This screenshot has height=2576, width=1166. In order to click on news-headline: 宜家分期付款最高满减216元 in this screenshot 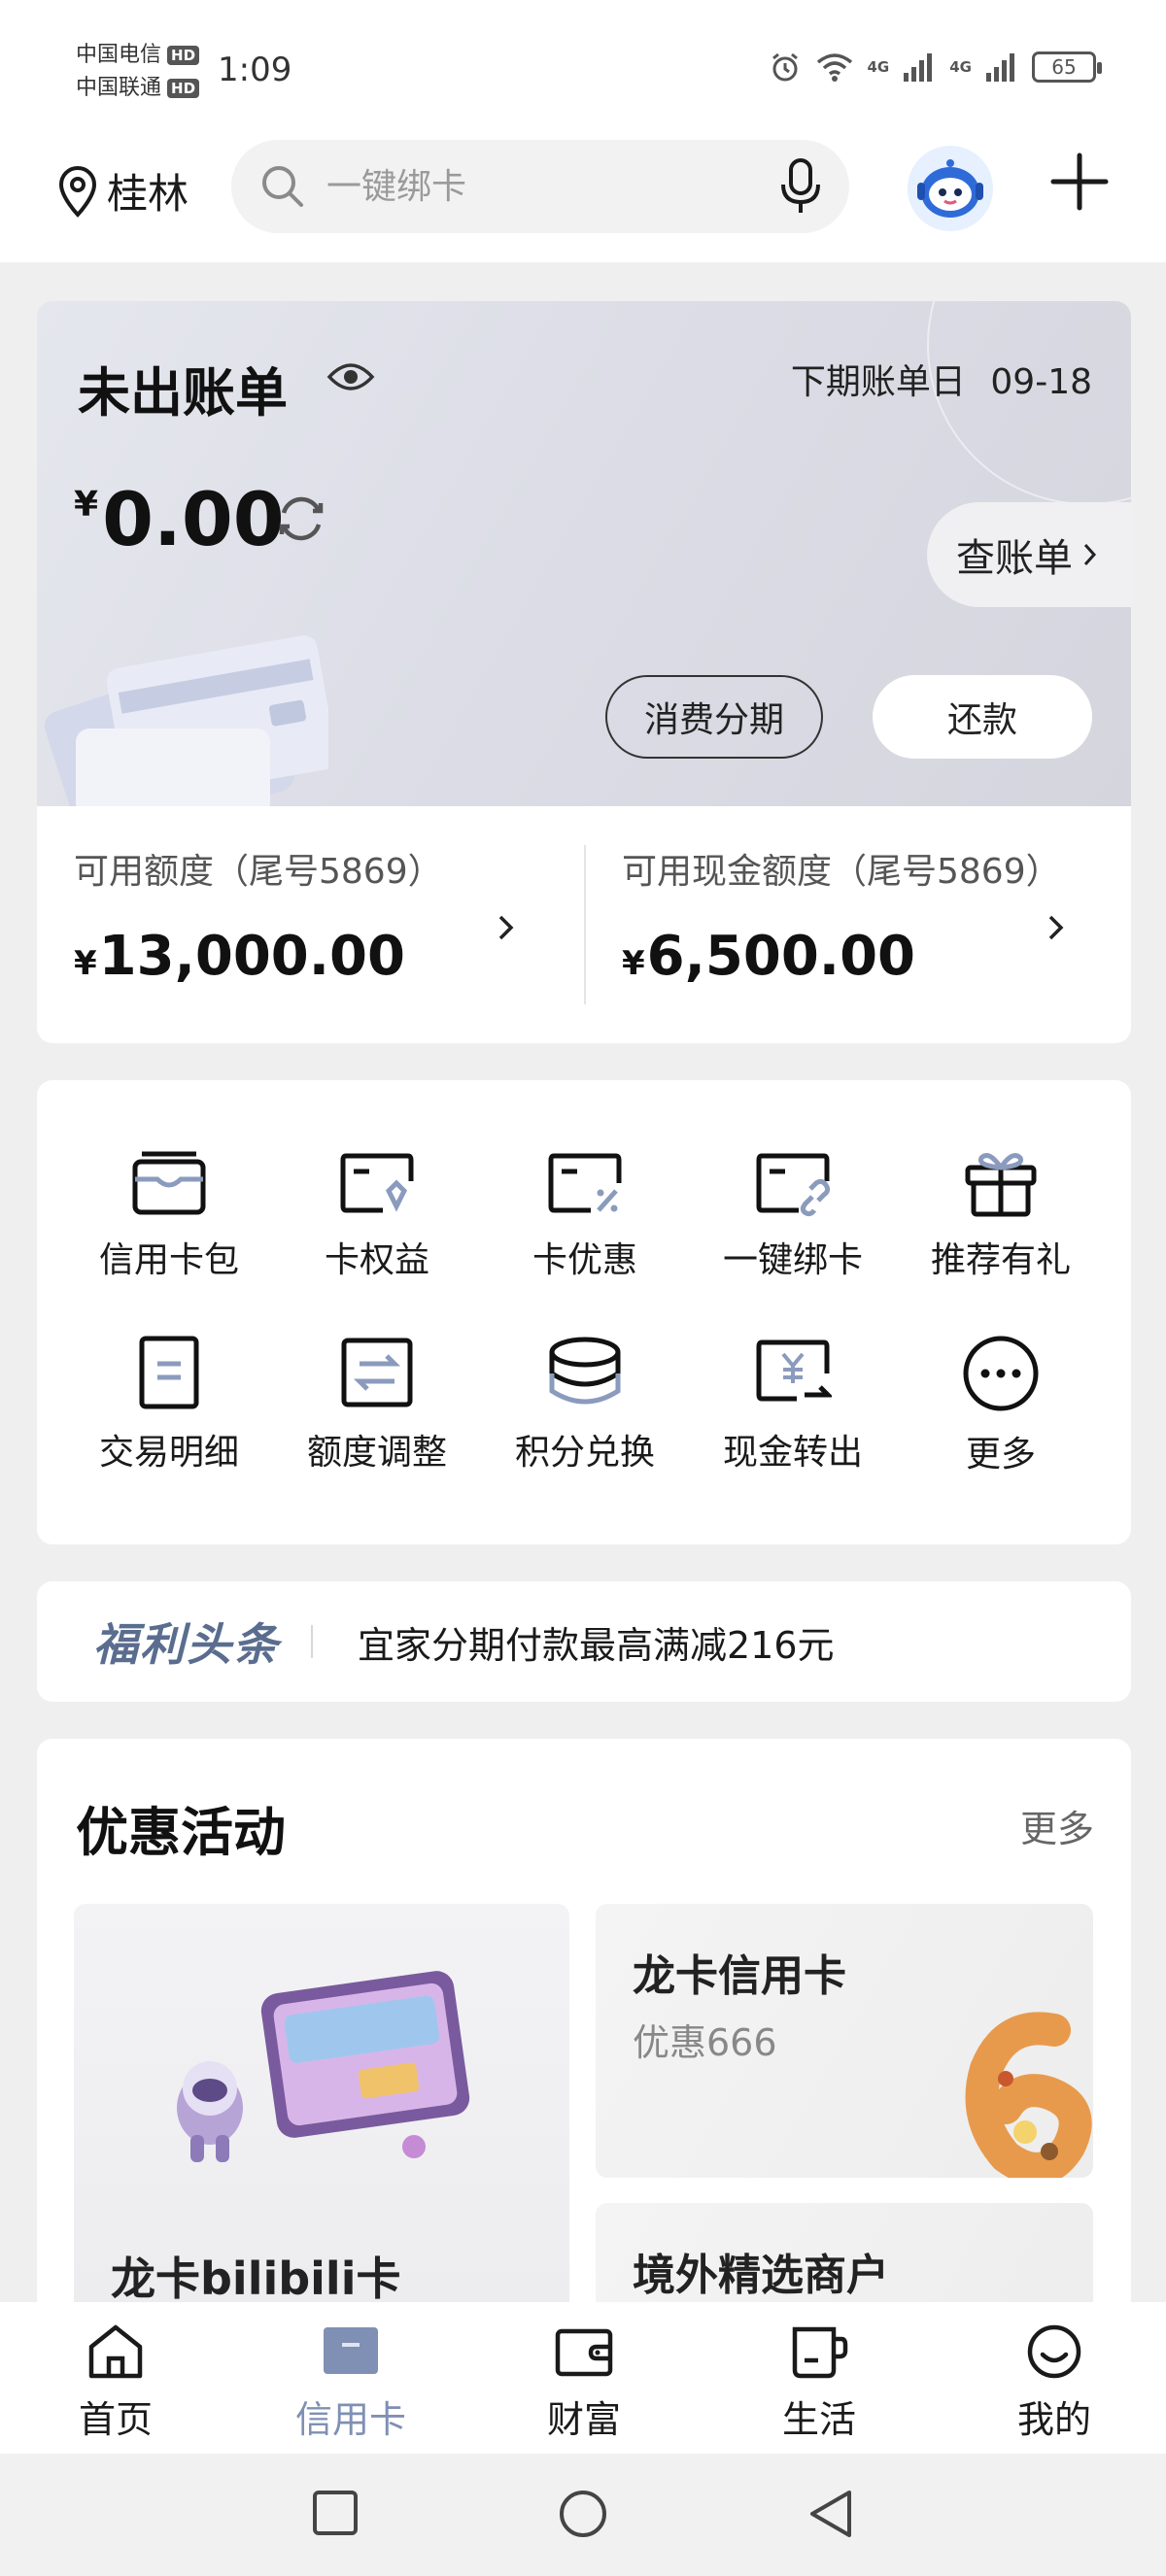, I will do `click(596, 1642)`.